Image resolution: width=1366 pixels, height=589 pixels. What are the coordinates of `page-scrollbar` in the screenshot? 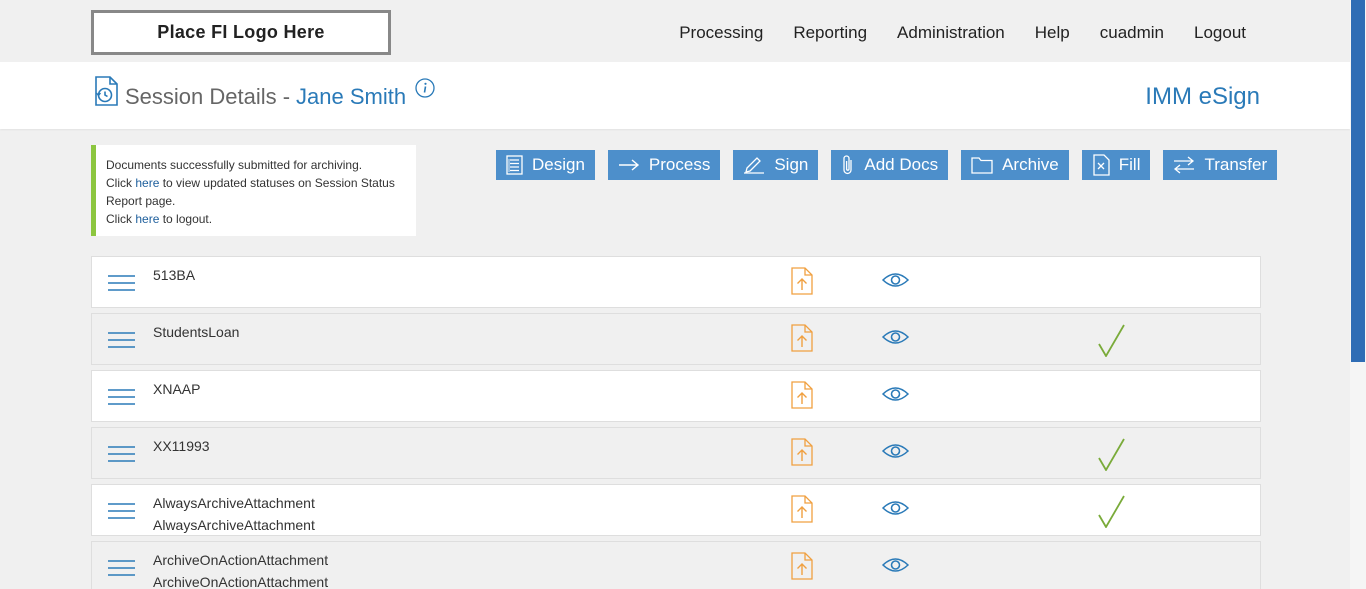 It's located at (1358, 294).